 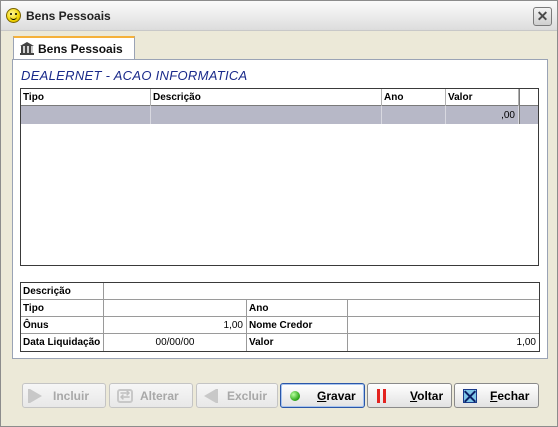 What do you see at coordinates (62, 325) in the screenshot?
I see `onus-label: Ônus` at bounding box center [62, 325].